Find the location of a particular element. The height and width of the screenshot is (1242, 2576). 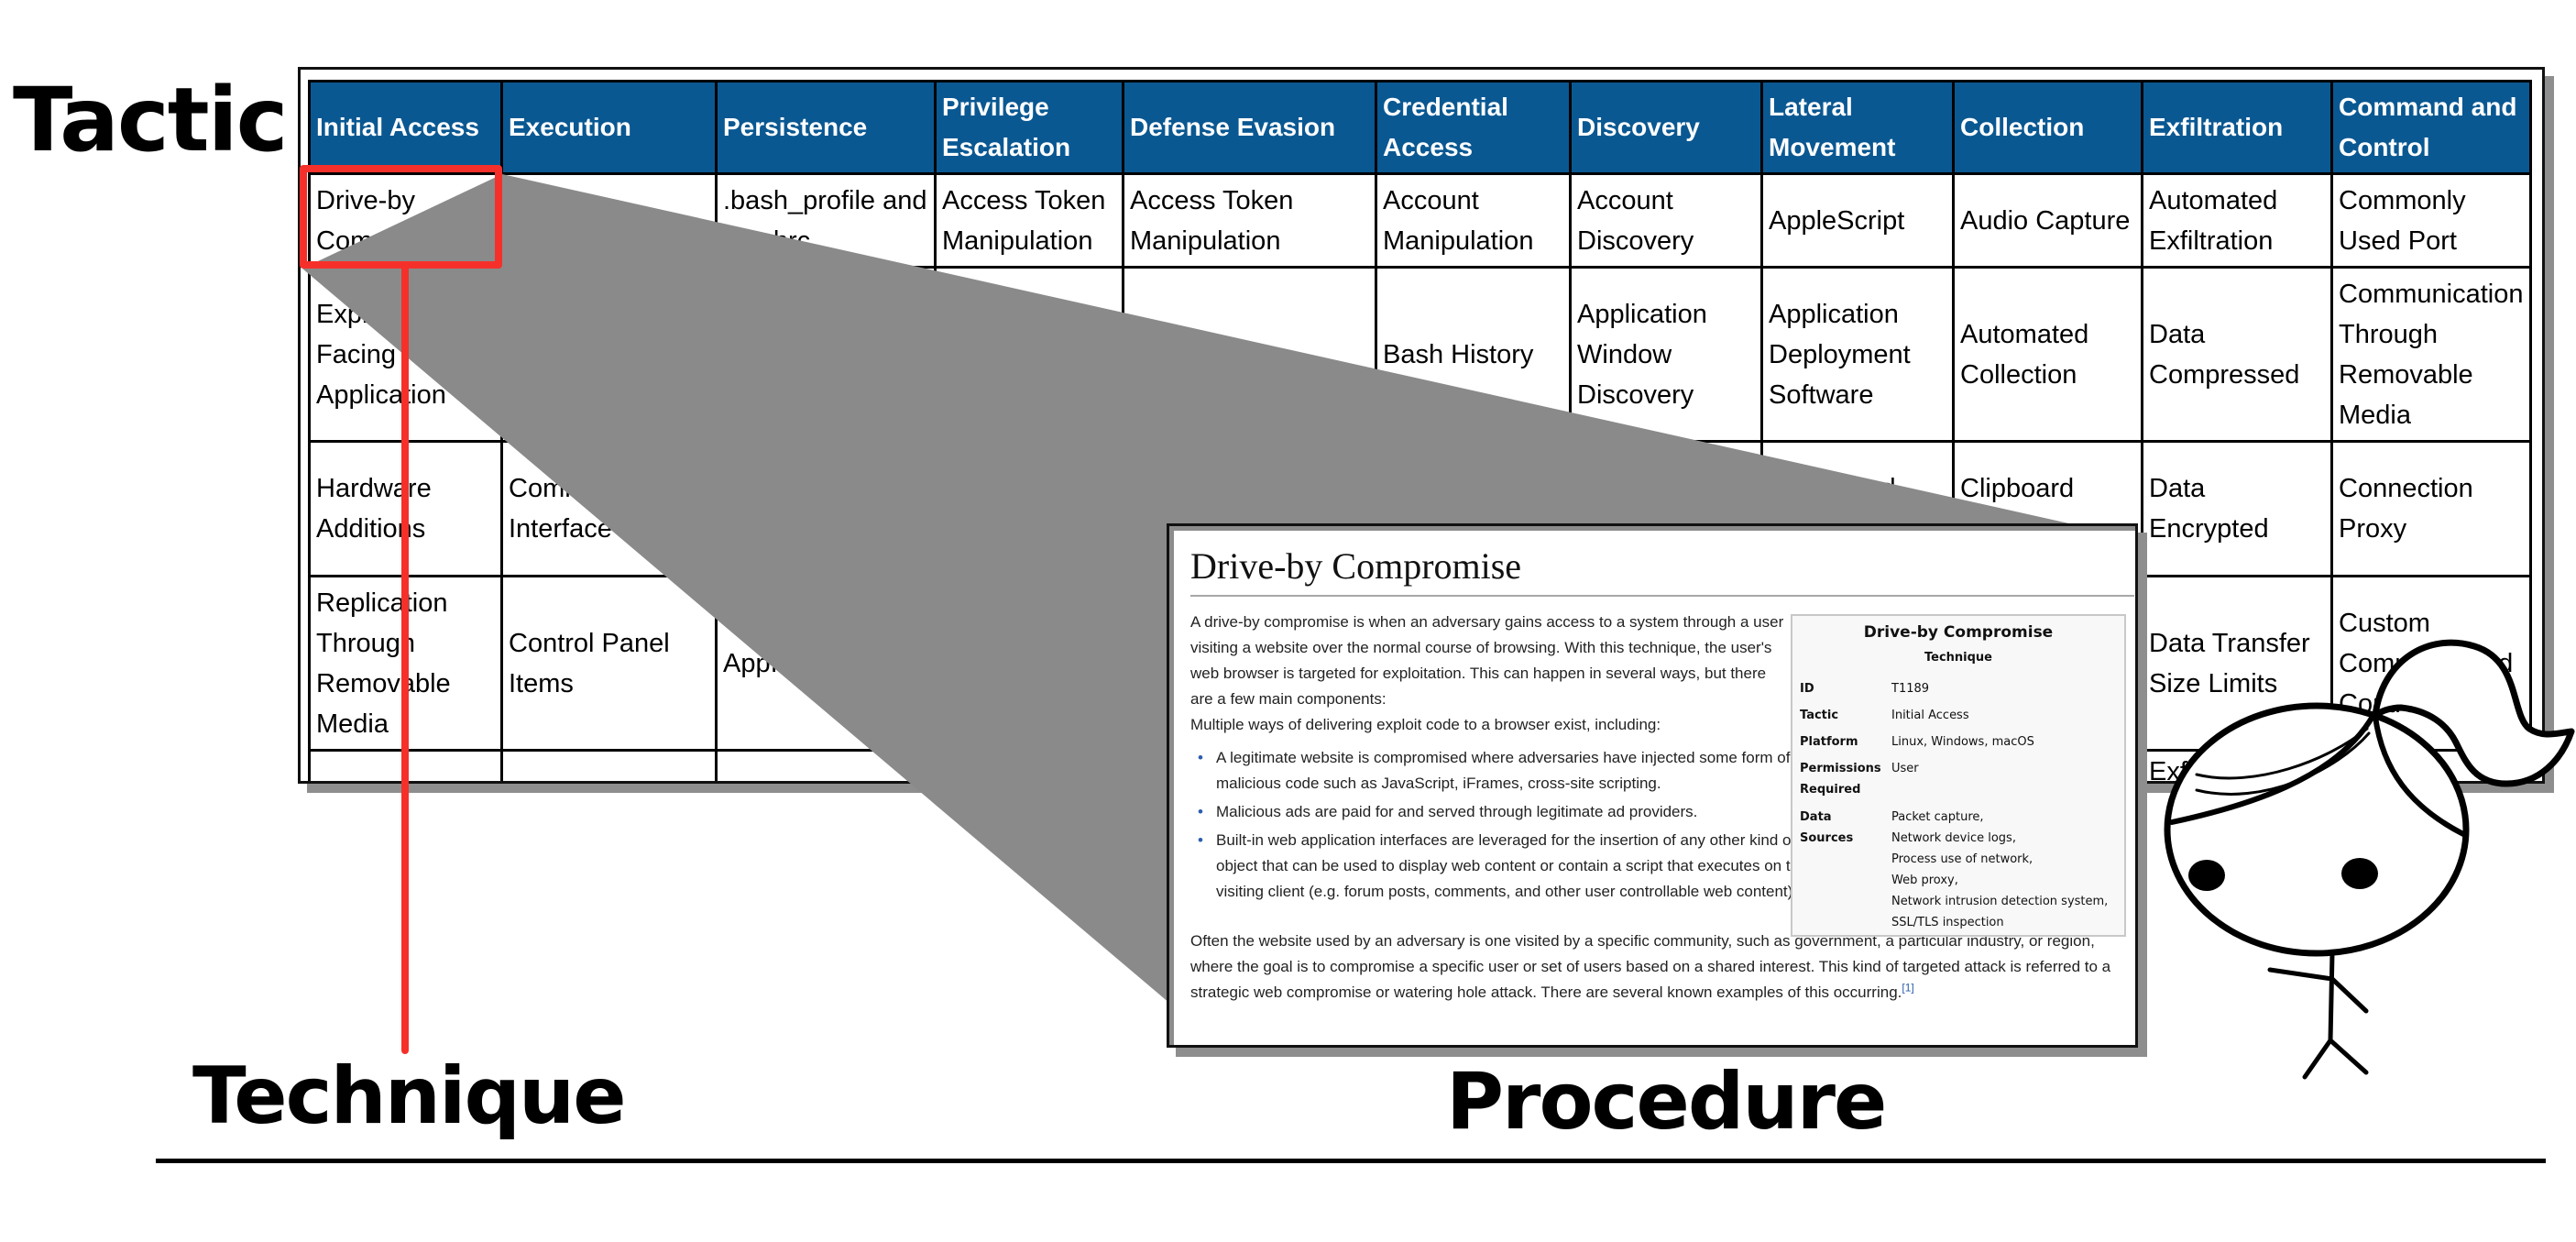

technique-cell: Application Window Discovery is located at coordinates (1666, 354).